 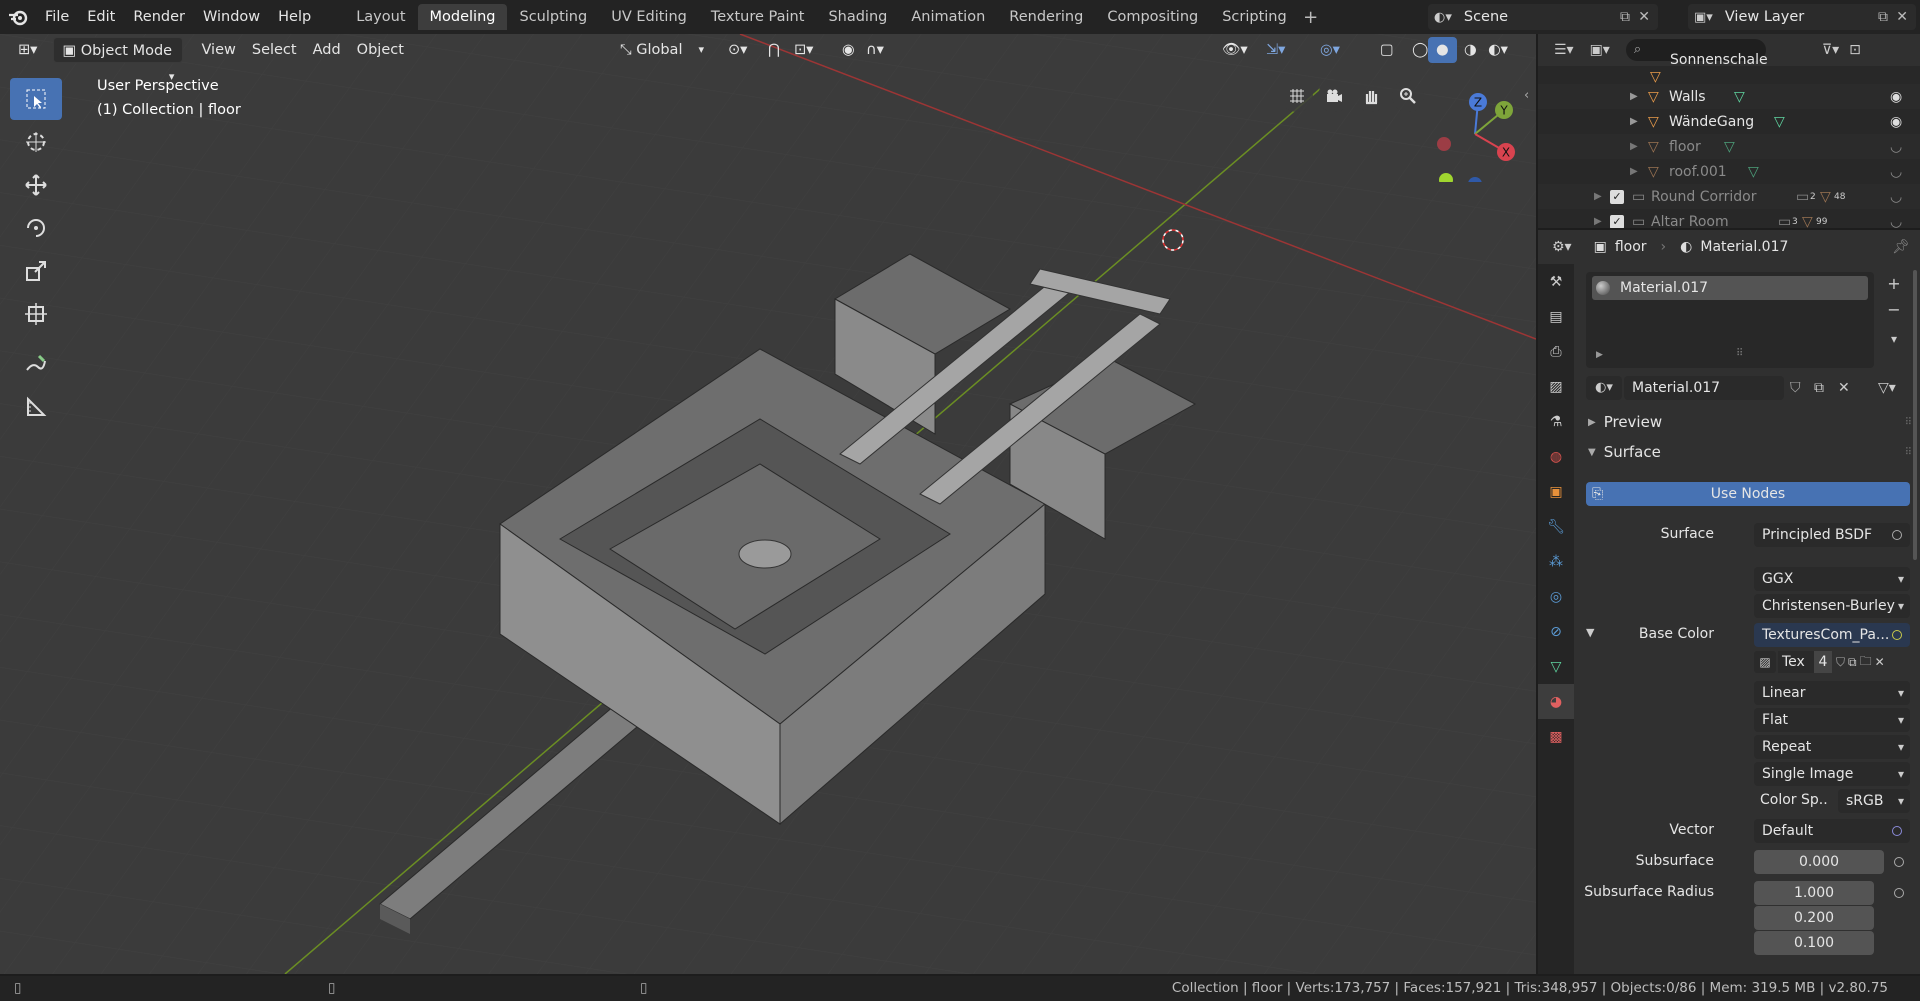 What do you see at coordinates (1556, 491) in the screenshot?
I see `object-tab-icon: ▣` at bounding box center [1556, 491].